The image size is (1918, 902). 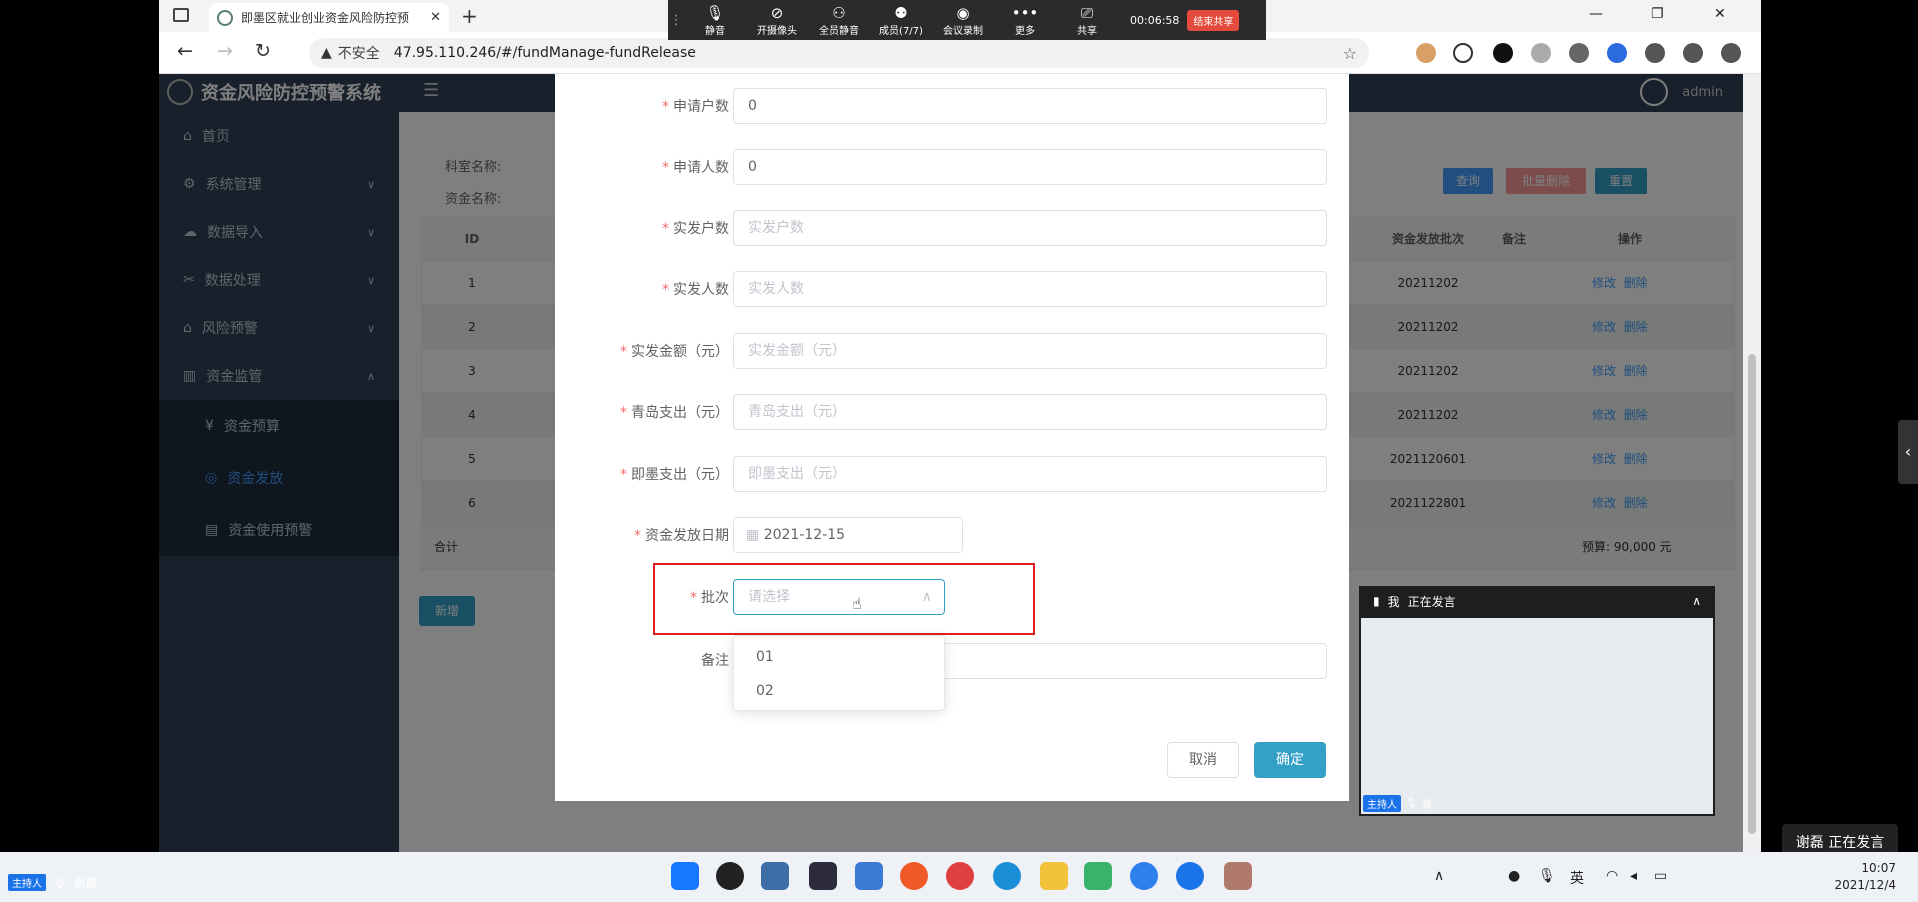 What do you see at coordinates (839, 597) in the screenshot?
I see `batch-select: 请选择 ∧` at bounding box center [839, 597].